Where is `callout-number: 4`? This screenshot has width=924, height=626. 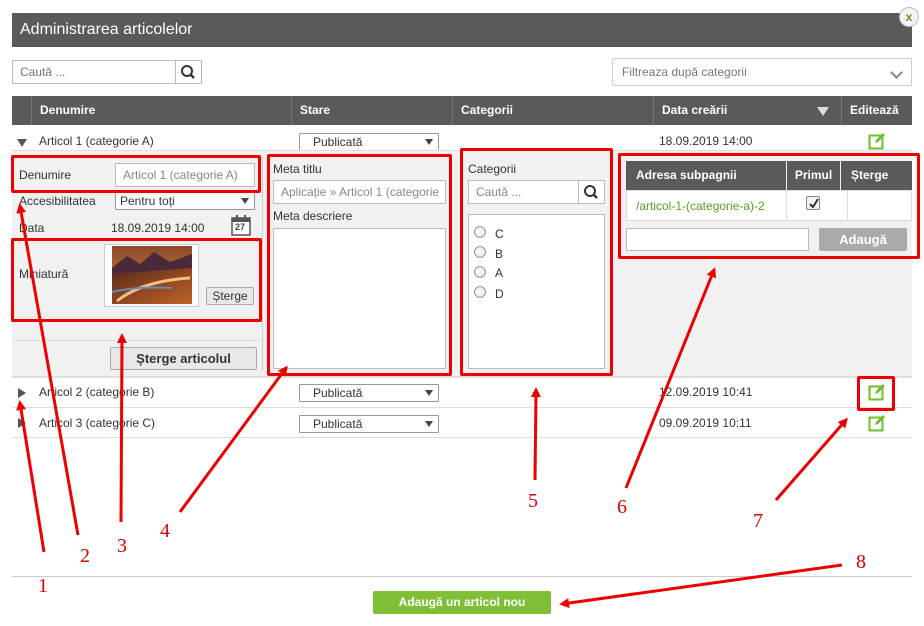 callout-number: 4 is located at coordinates (165, 531).